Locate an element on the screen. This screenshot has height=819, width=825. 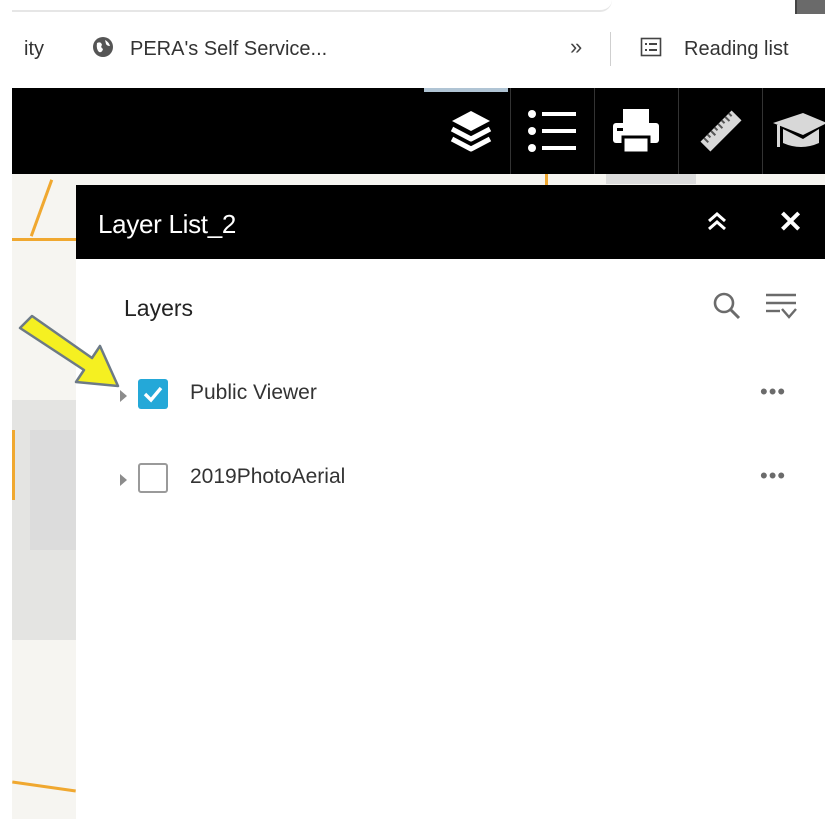
close-panel-button: ✕ is located at coordinates (790, 222).